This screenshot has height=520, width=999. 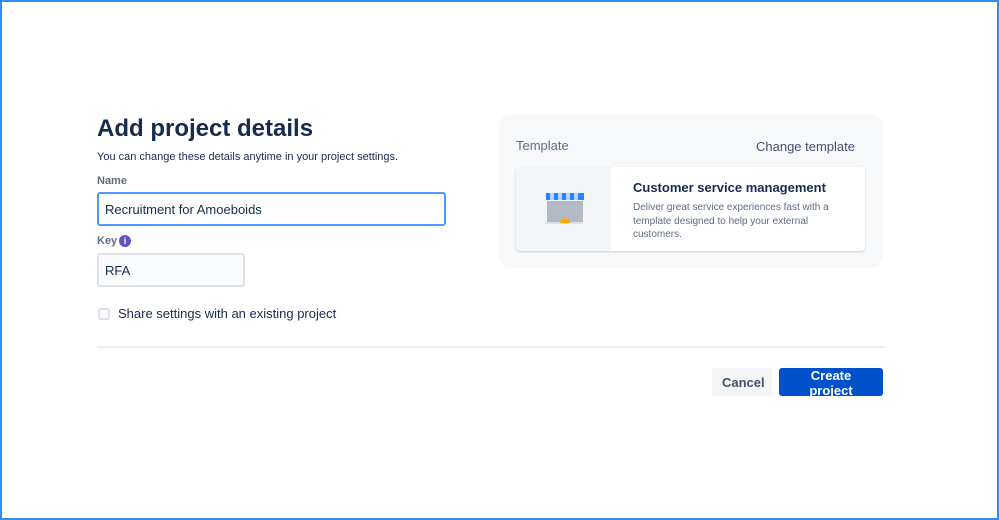 I want to click on cancel-button: Cancel, so click(x=742, y=382).